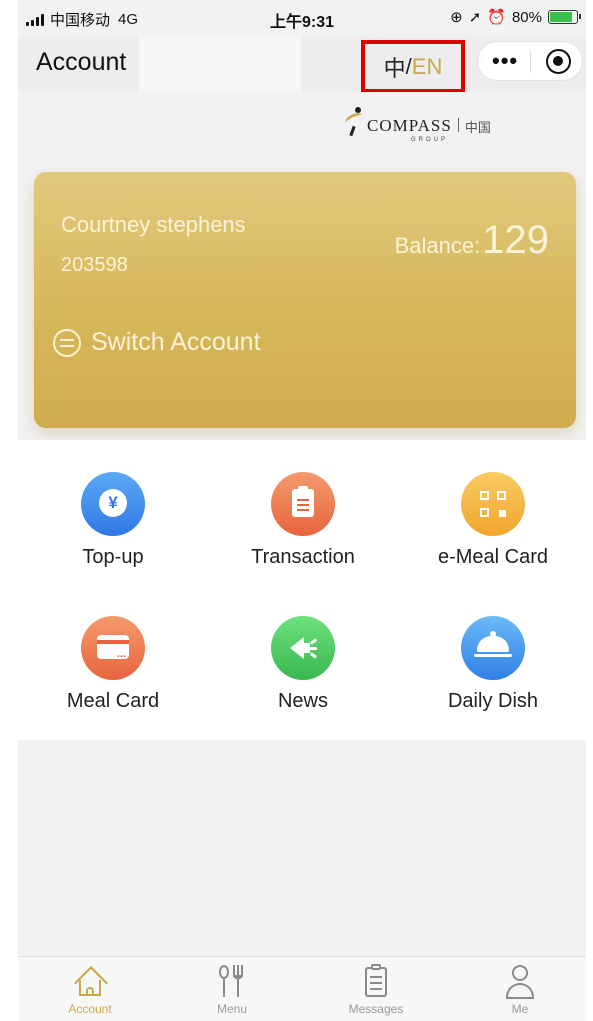  Describe the element at coordinates (113, 557) in the screenshot. I see `grid-item-label: Top-up` at that location.